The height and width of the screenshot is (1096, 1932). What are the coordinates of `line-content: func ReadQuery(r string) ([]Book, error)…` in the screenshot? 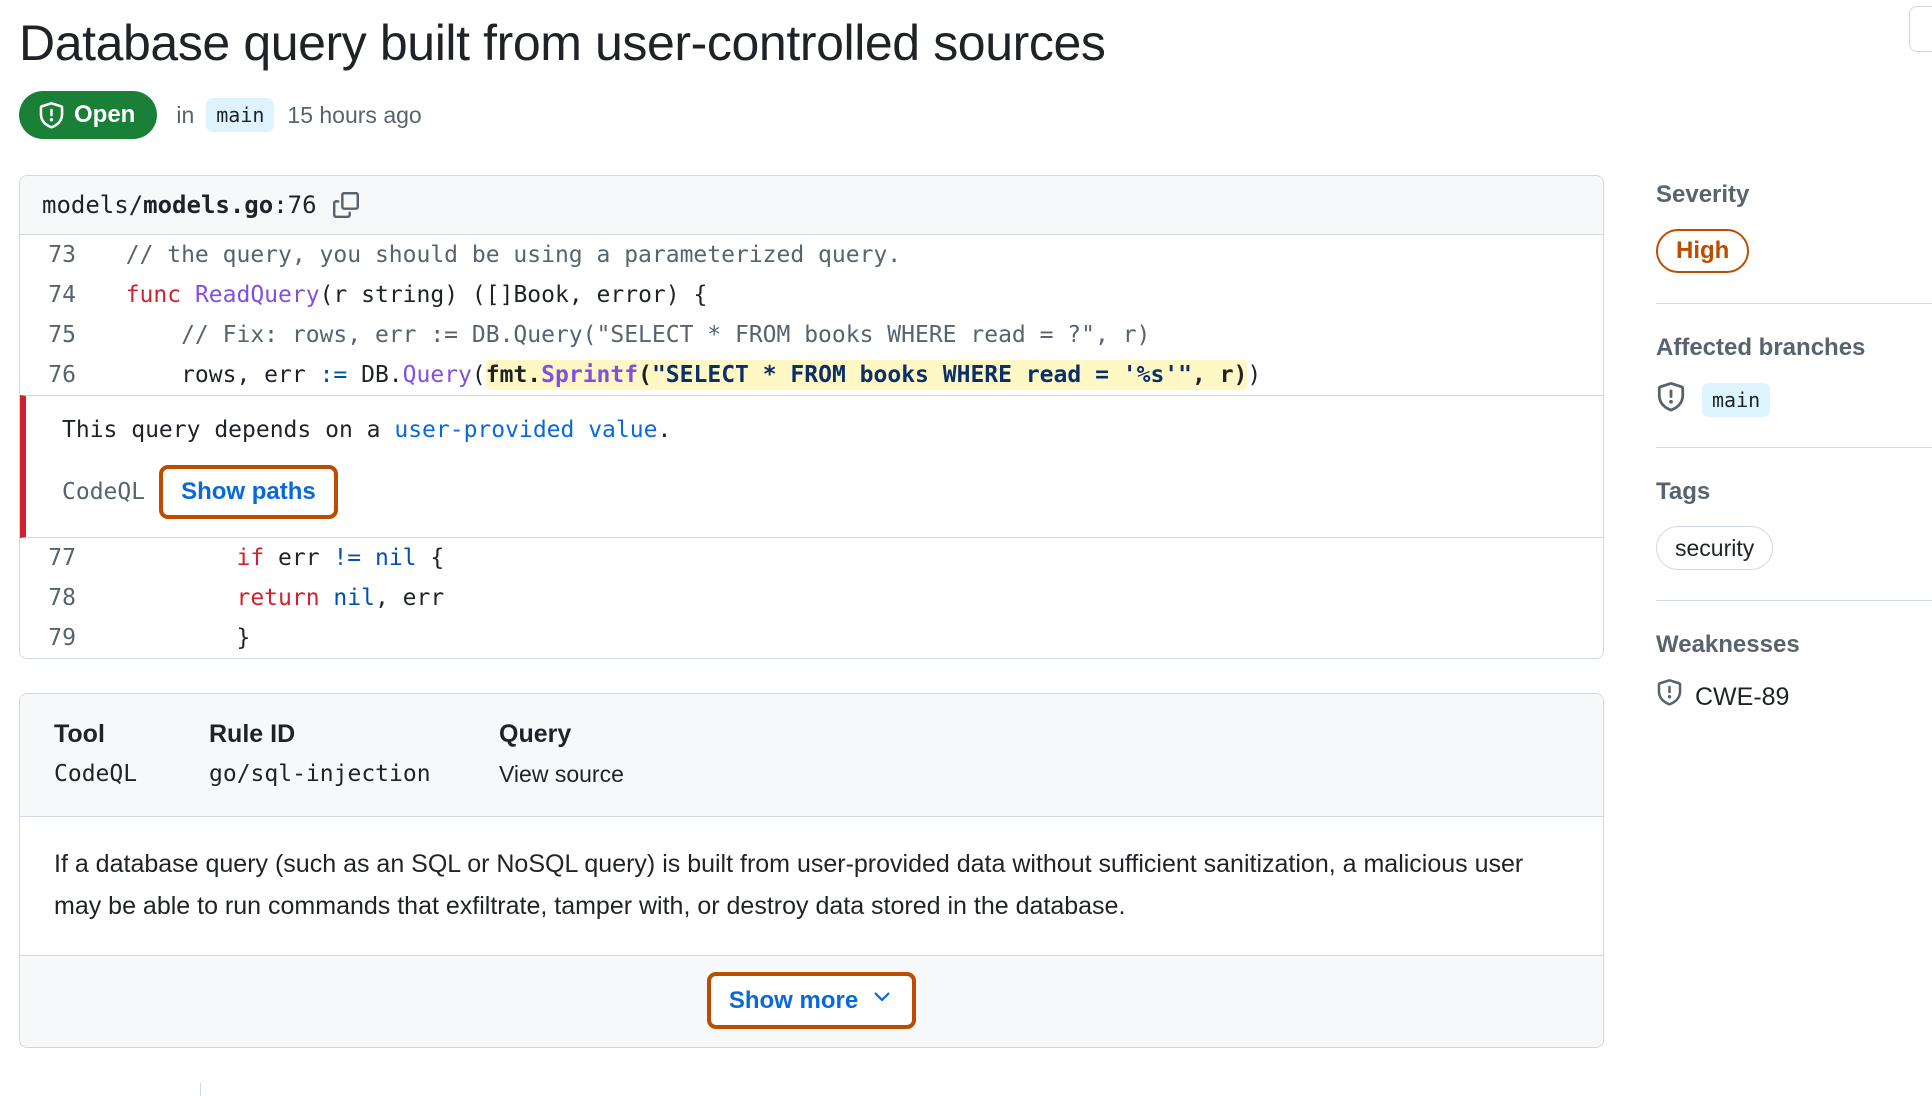 It's located at (403, 295).